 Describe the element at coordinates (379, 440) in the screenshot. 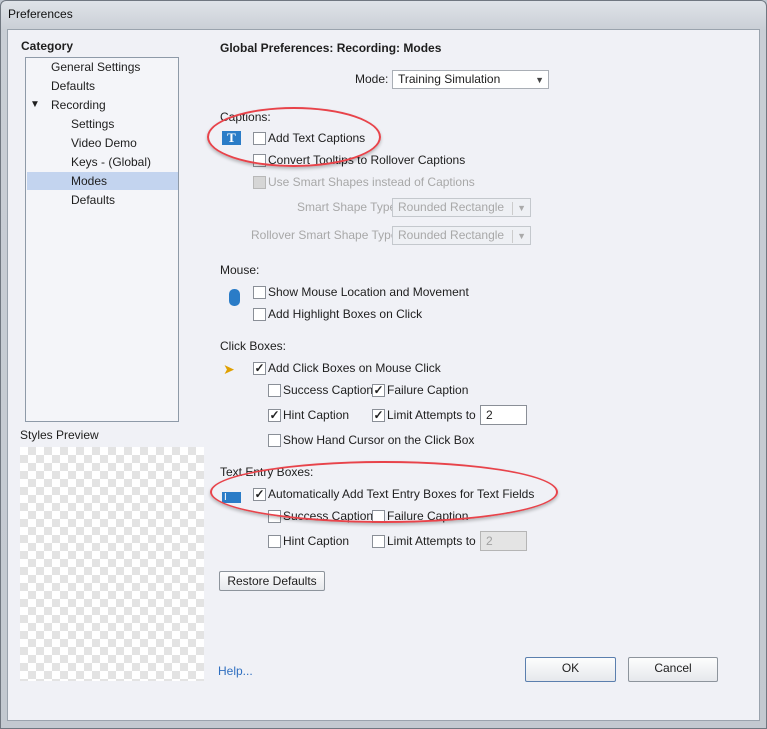

I see `hand-cursor-label: Show Hand Cursor on the Click Box` at that location.